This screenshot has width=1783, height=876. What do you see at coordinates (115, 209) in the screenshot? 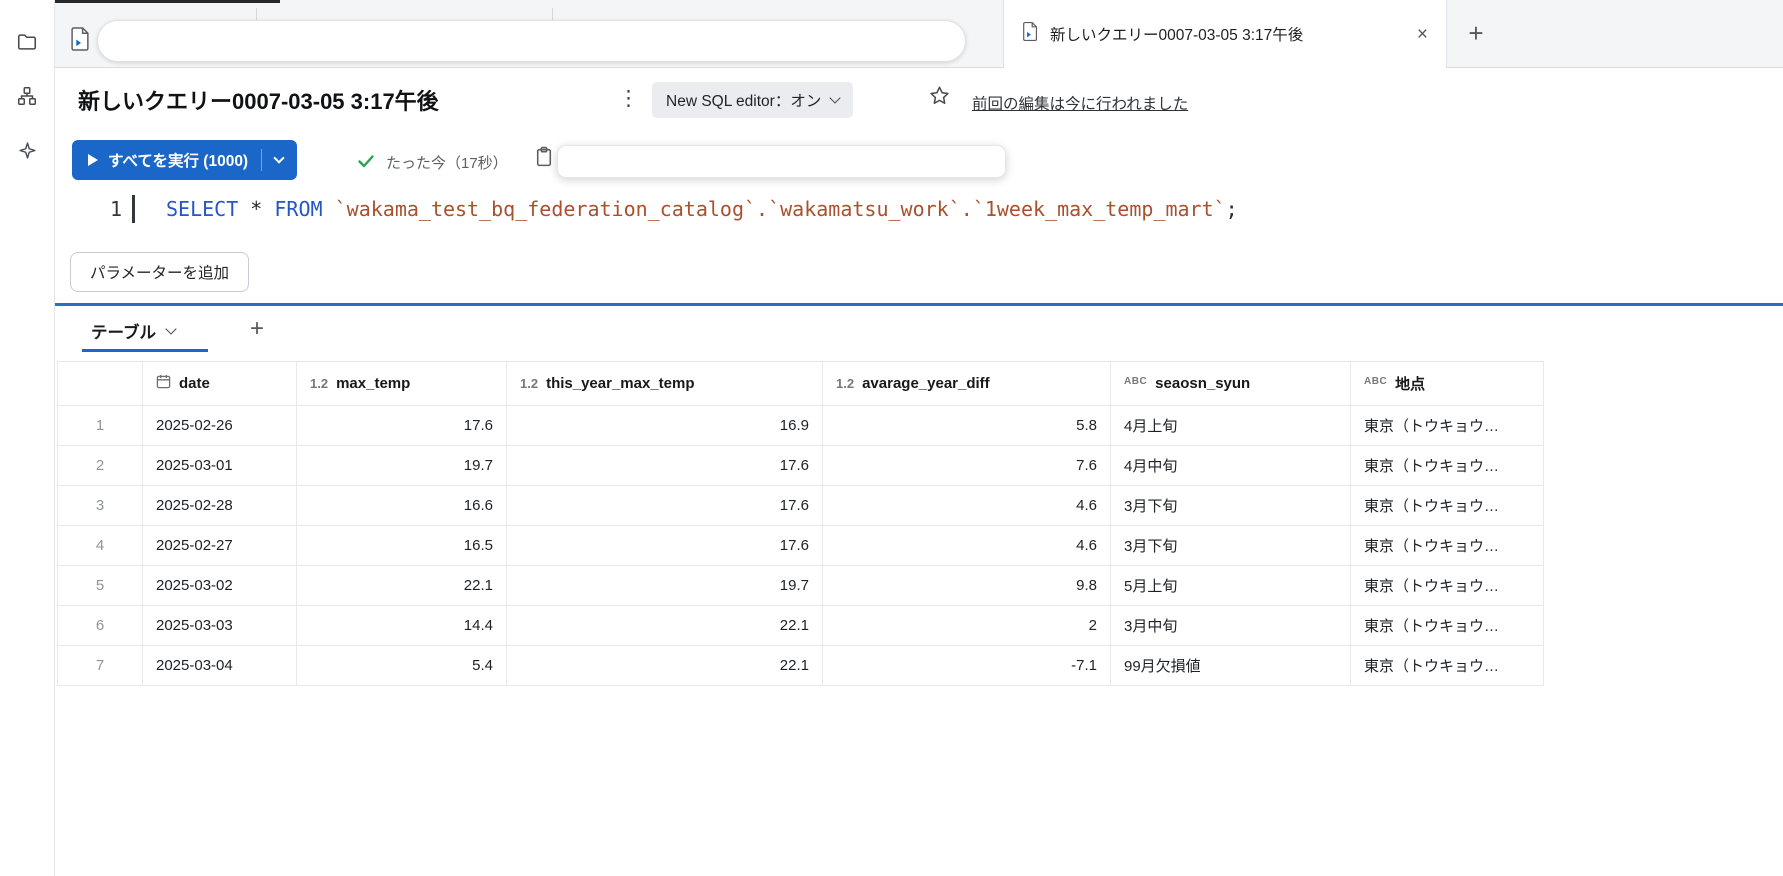
I see `line-number: 1` at bounding box center [115, 209].